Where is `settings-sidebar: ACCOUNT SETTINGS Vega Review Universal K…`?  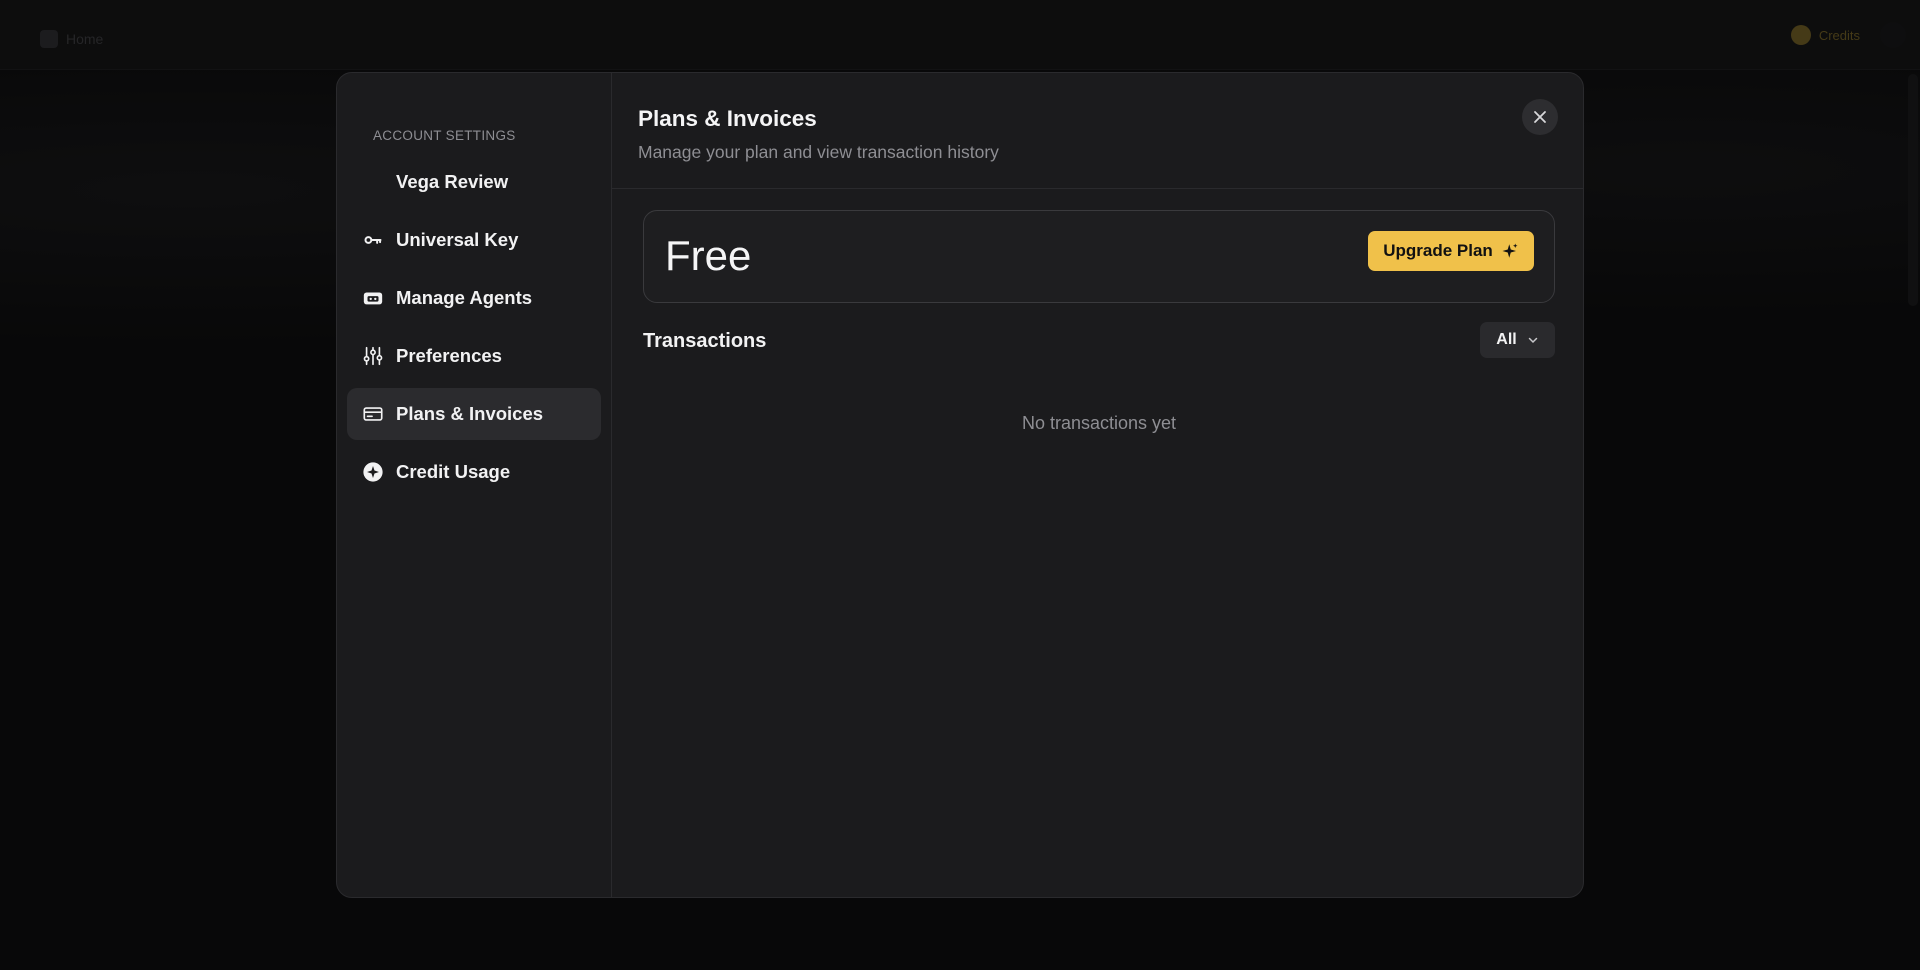
settings-sidebar: ACCOUNT SETTINGS Vega Review Universal K… is located at coordinates (474, 485).